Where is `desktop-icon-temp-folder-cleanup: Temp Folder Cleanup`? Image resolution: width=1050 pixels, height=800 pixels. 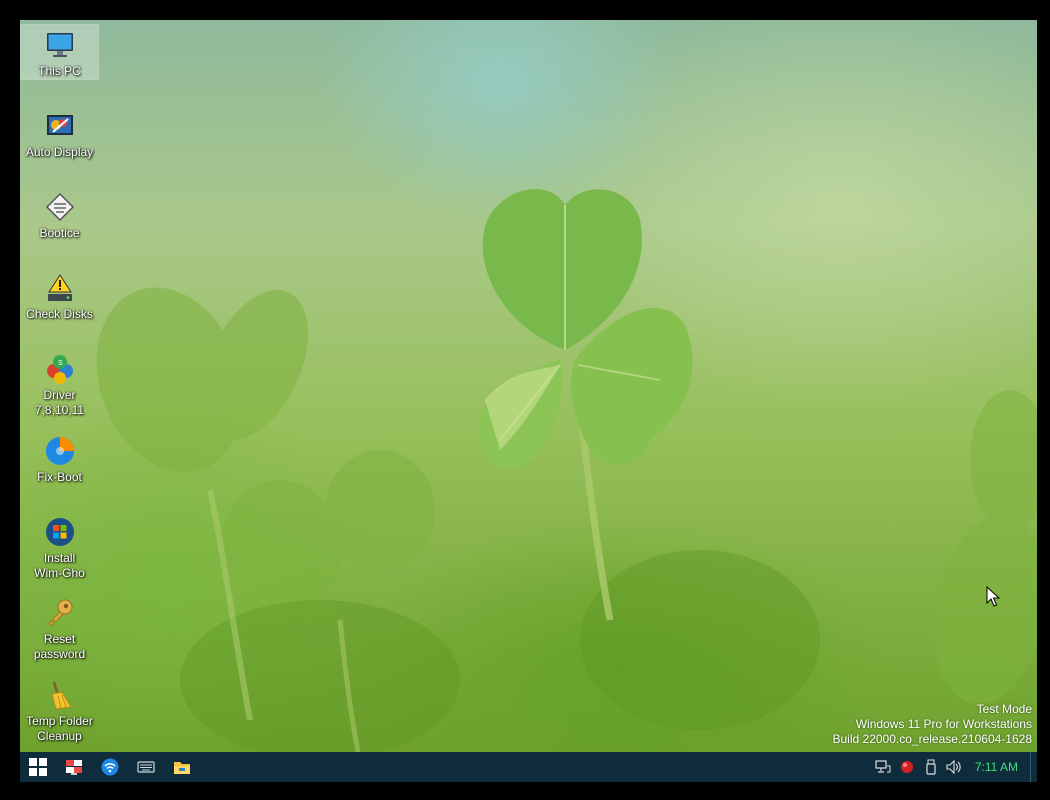 desktop-icon-temp-folder-cleanup: Temp Folder Cleanup is located at coordinates (59, 709).